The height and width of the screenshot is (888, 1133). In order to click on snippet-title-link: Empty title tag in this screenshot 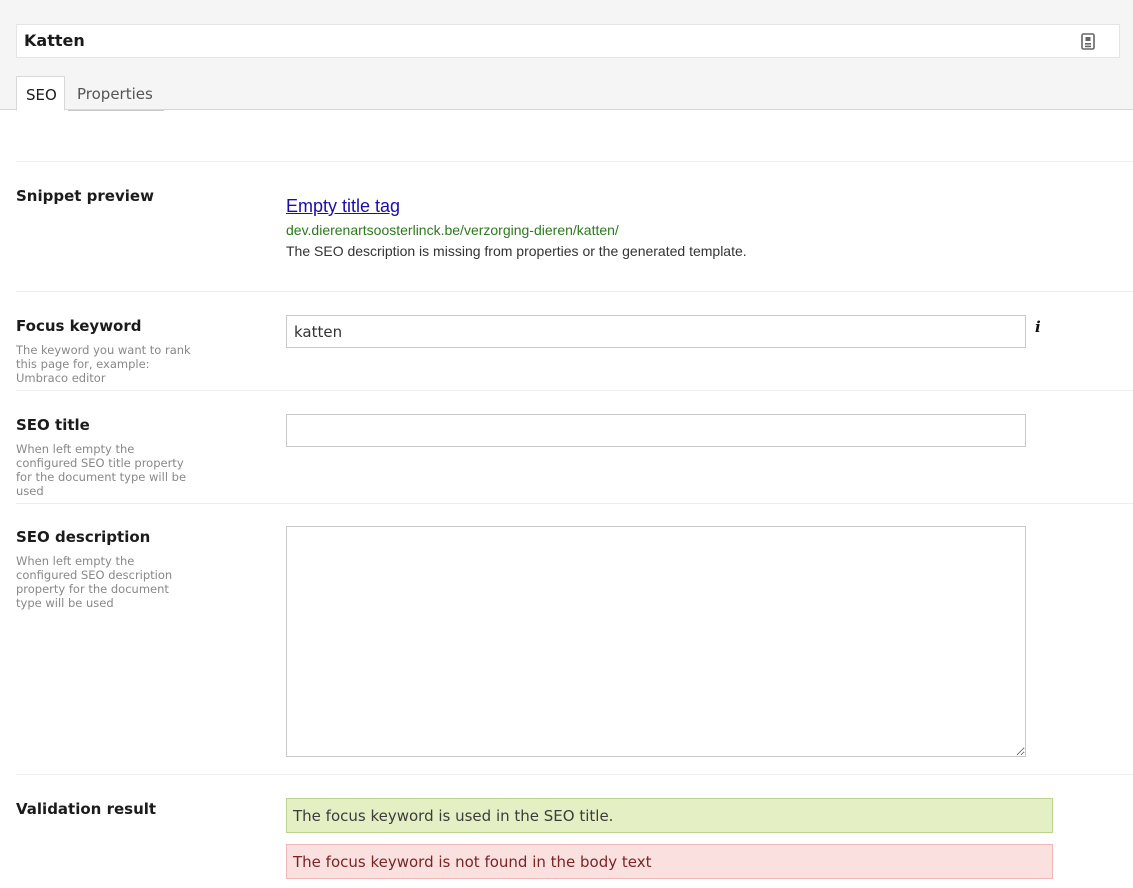, I will do `click(343, 206)`.